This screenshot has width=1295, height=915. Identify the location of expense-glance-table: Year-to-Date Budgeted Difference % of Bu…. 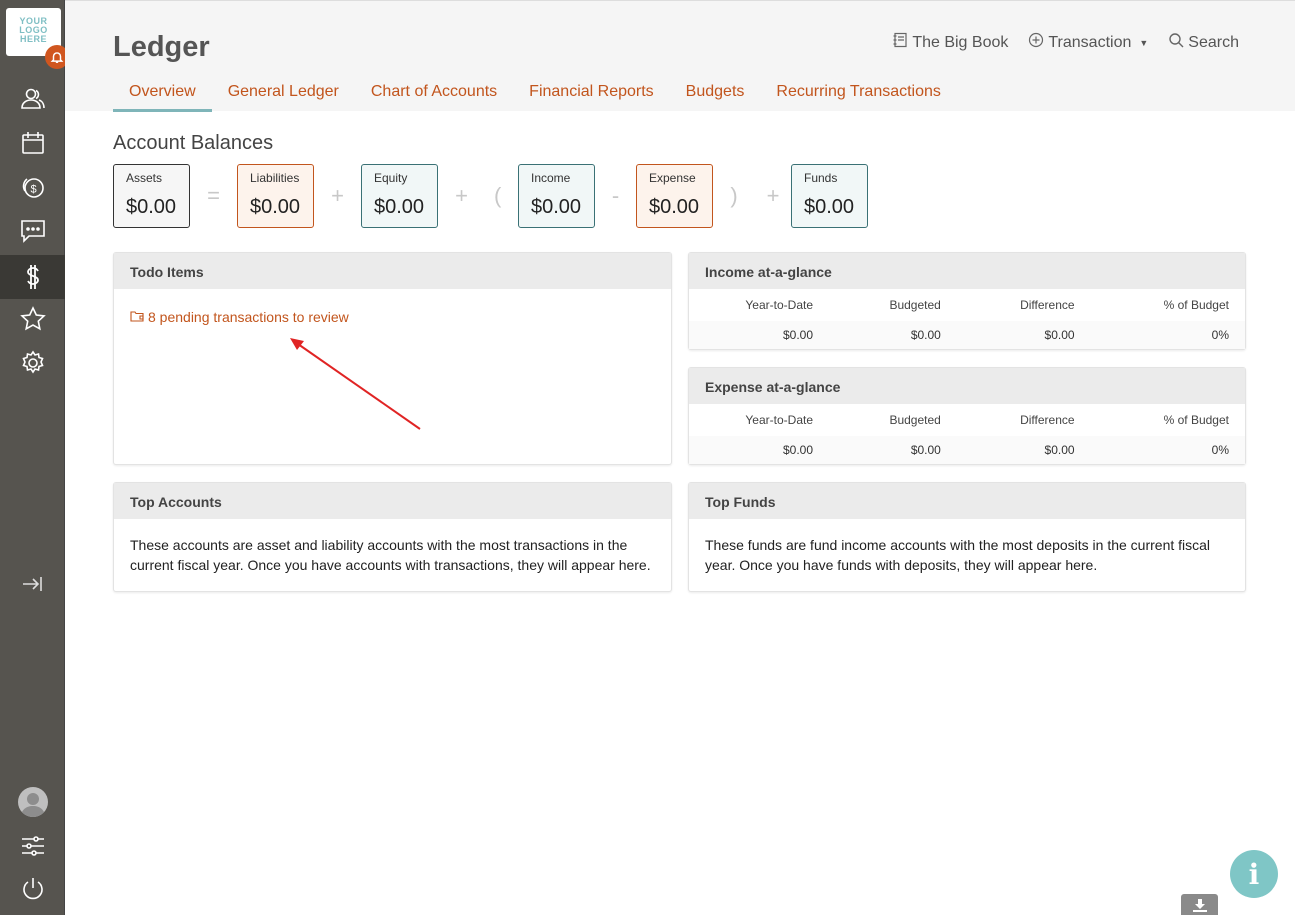
(967, 434).